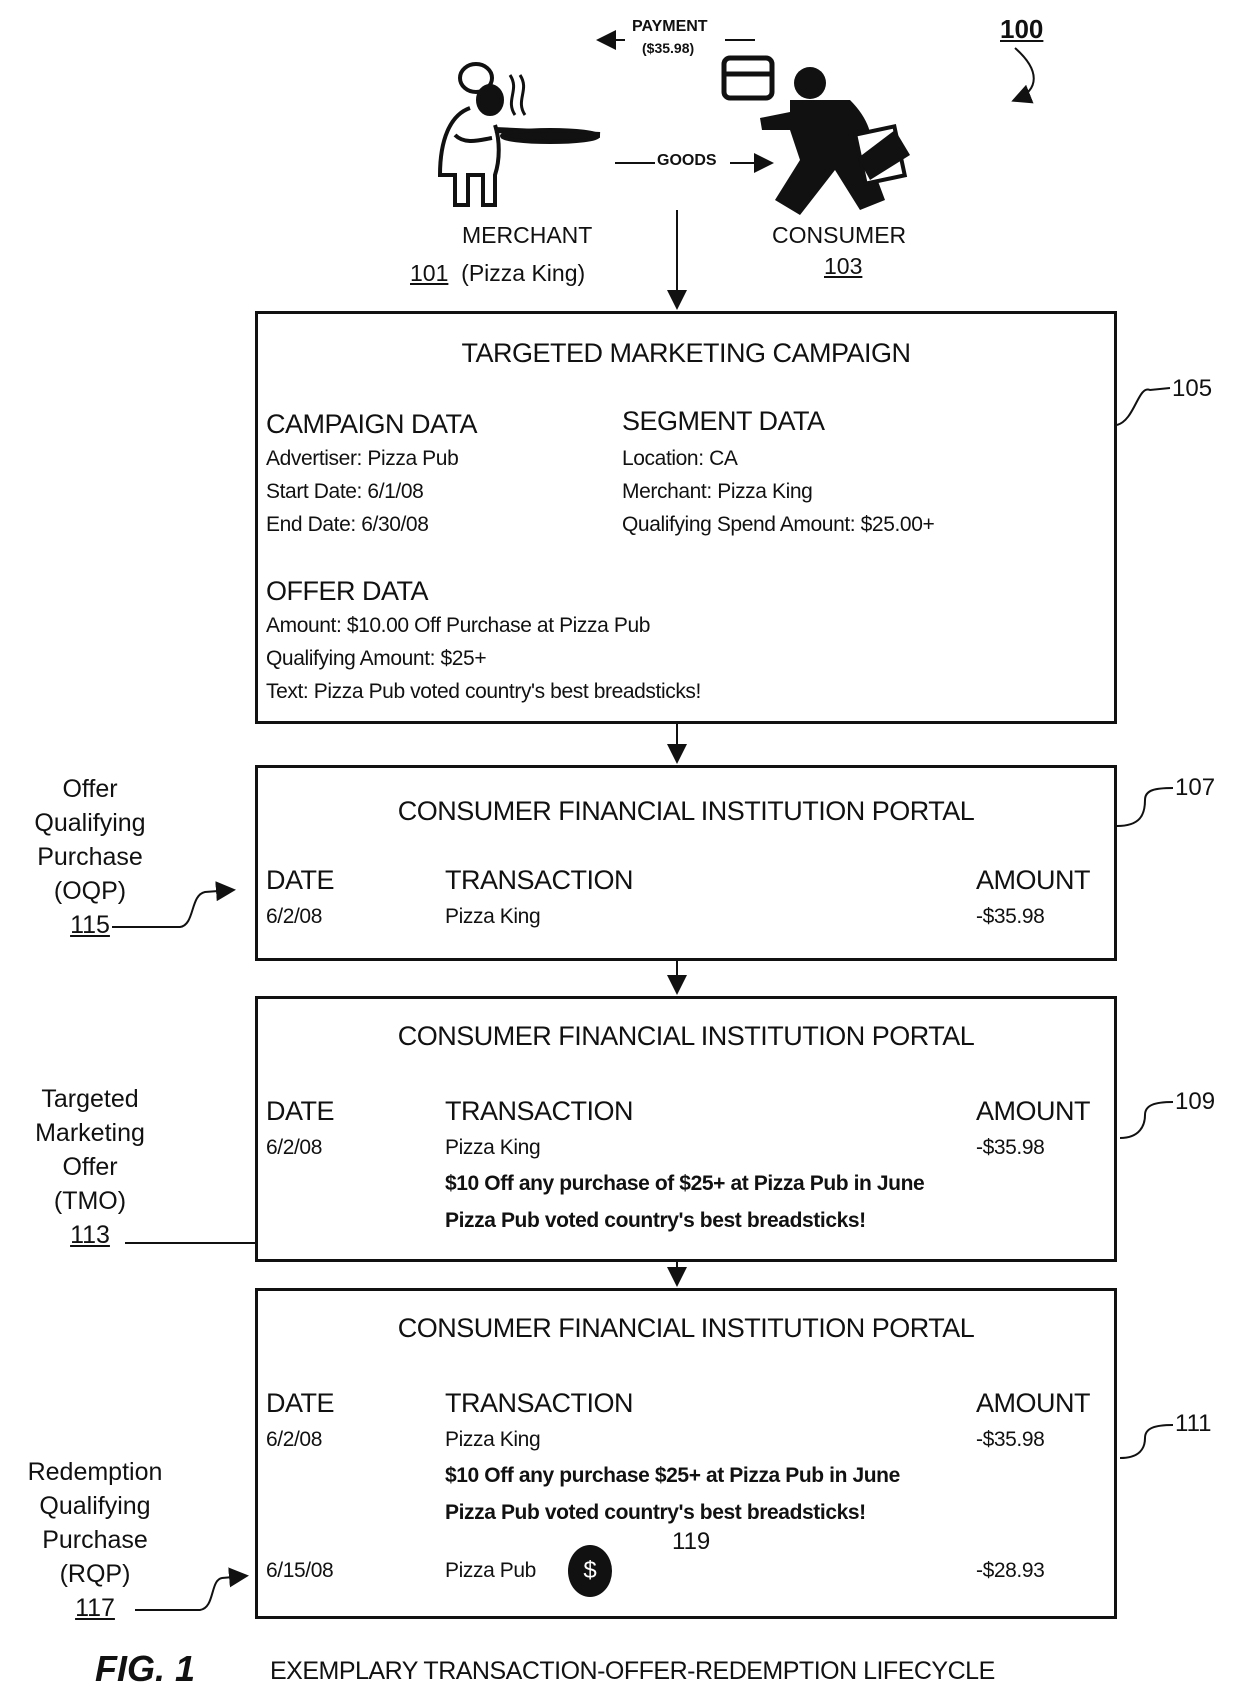  Describe the element at coordinates (376, 658) in the screenshot. I see `offer-data-line: Qualifying Amount: $25+` at that location.